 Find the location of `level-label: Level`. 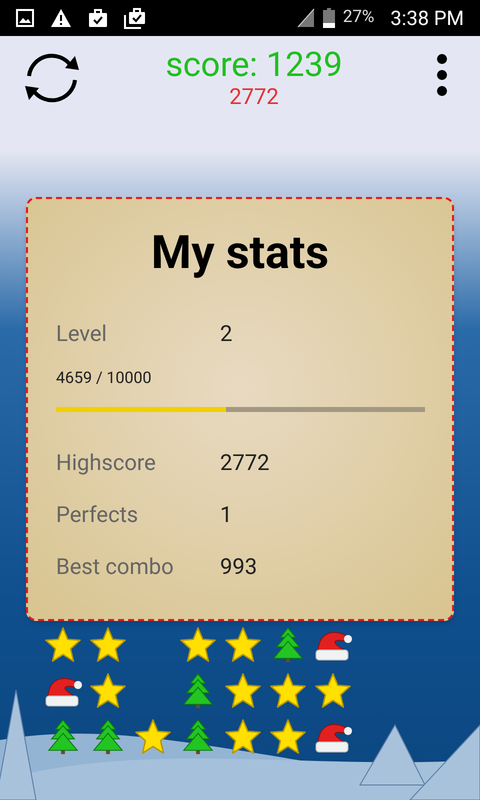

level-label: Level is located at coordinates (82, 334).